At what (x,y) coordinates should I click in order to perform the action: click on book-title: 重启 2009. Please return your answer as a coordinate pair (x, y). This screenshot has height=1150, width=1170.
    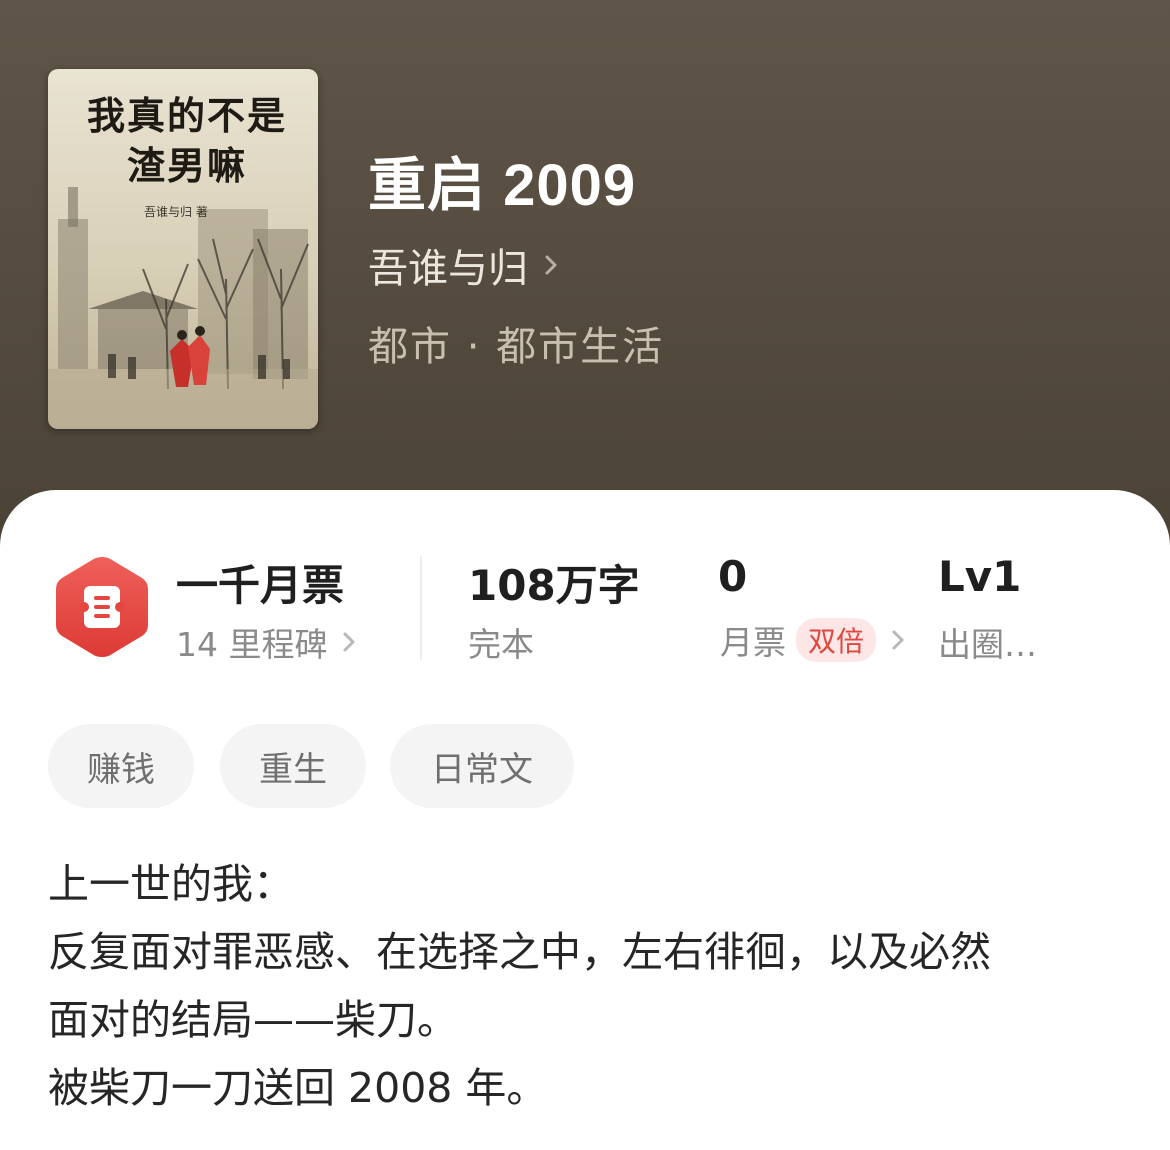
    Looking at the image, I should click on (502, 185).